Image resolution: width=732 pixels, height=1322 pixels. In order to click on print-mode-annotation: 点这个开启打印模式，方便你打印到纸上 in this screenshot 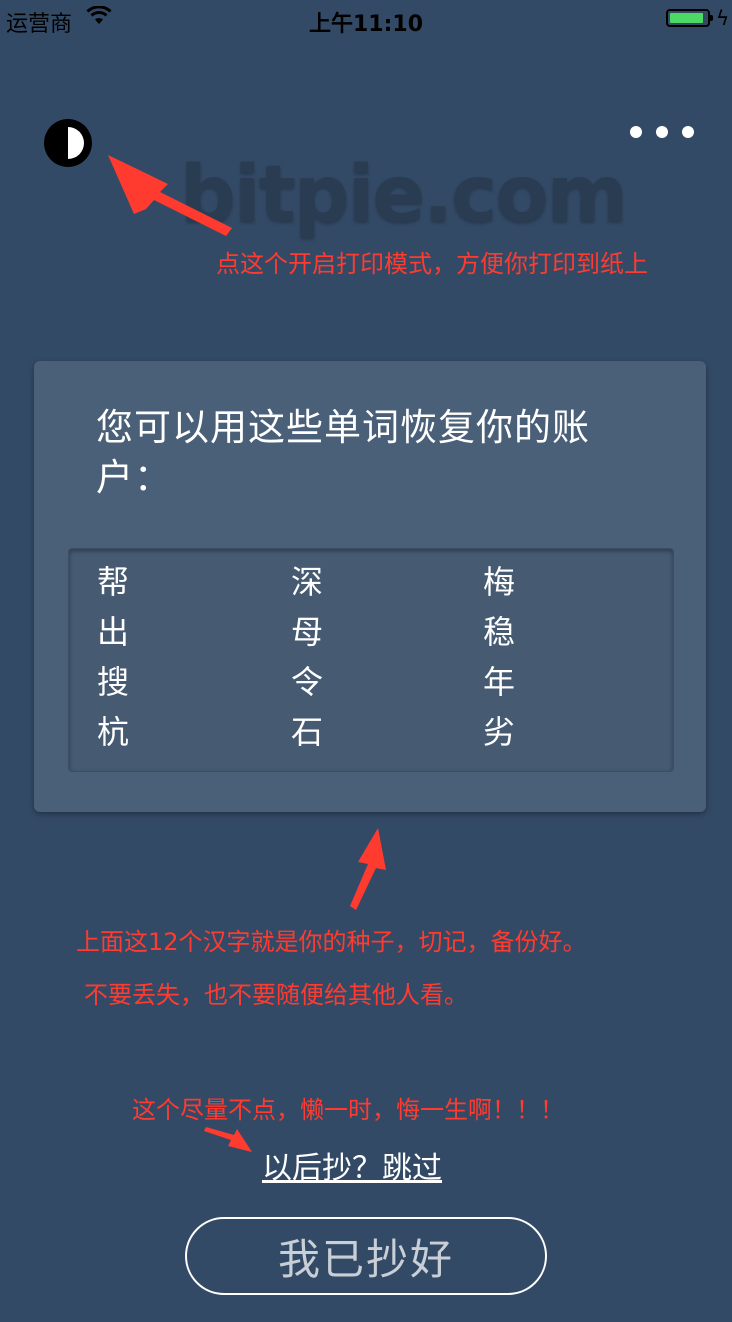, I will do `click(432, 264)`.